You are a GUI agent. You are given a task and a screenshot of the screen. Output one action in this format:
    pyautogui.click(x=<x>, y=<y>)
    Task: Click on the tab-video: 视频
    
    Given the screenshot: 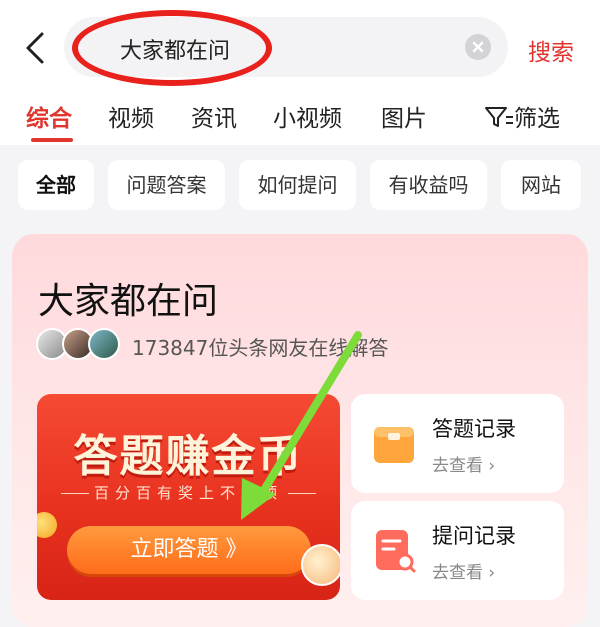 What is the action you would take?
    pyautogui.click(x=131, y=116)
    